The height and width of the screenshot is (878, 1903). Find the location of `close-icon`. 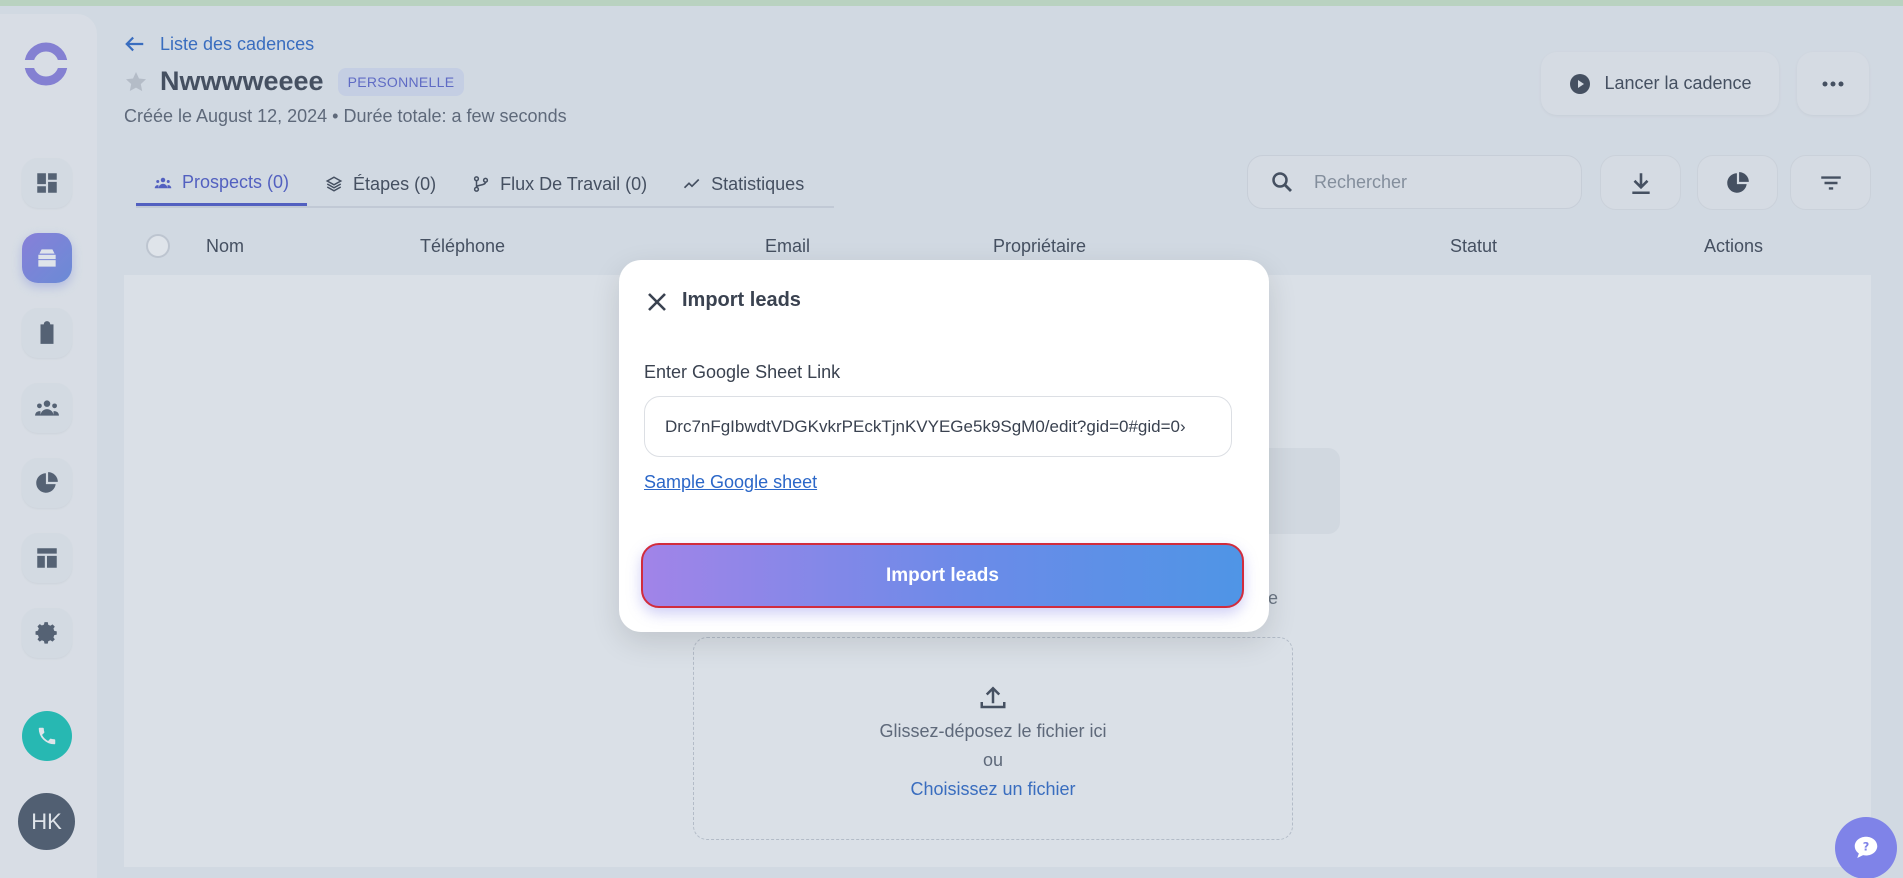

close-icon is located at coordinates (657, 302).